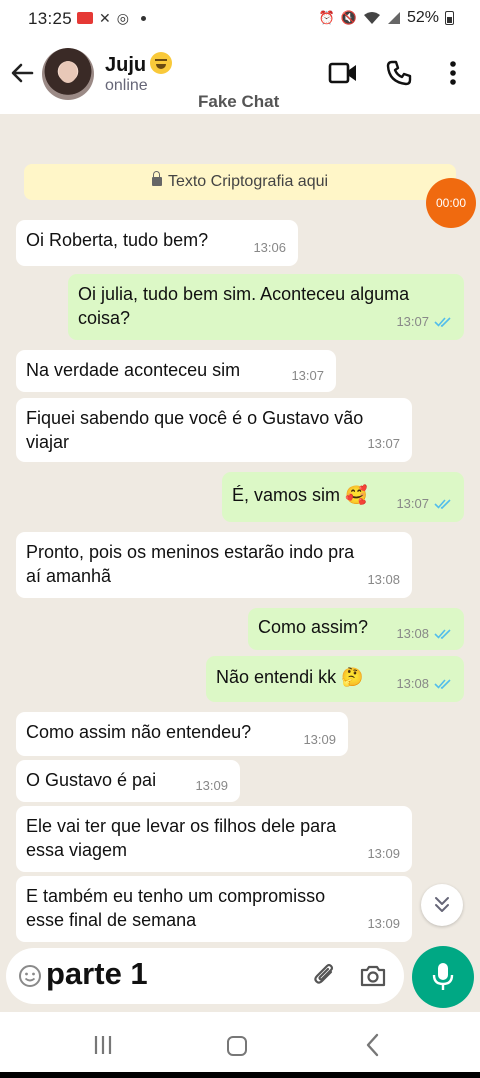 This screenshot has height=1078, width=480. What do you see at coordinates (143, 18) in the screenshot?
I see `more-notifications-icon` at bounding box center [143, 18].